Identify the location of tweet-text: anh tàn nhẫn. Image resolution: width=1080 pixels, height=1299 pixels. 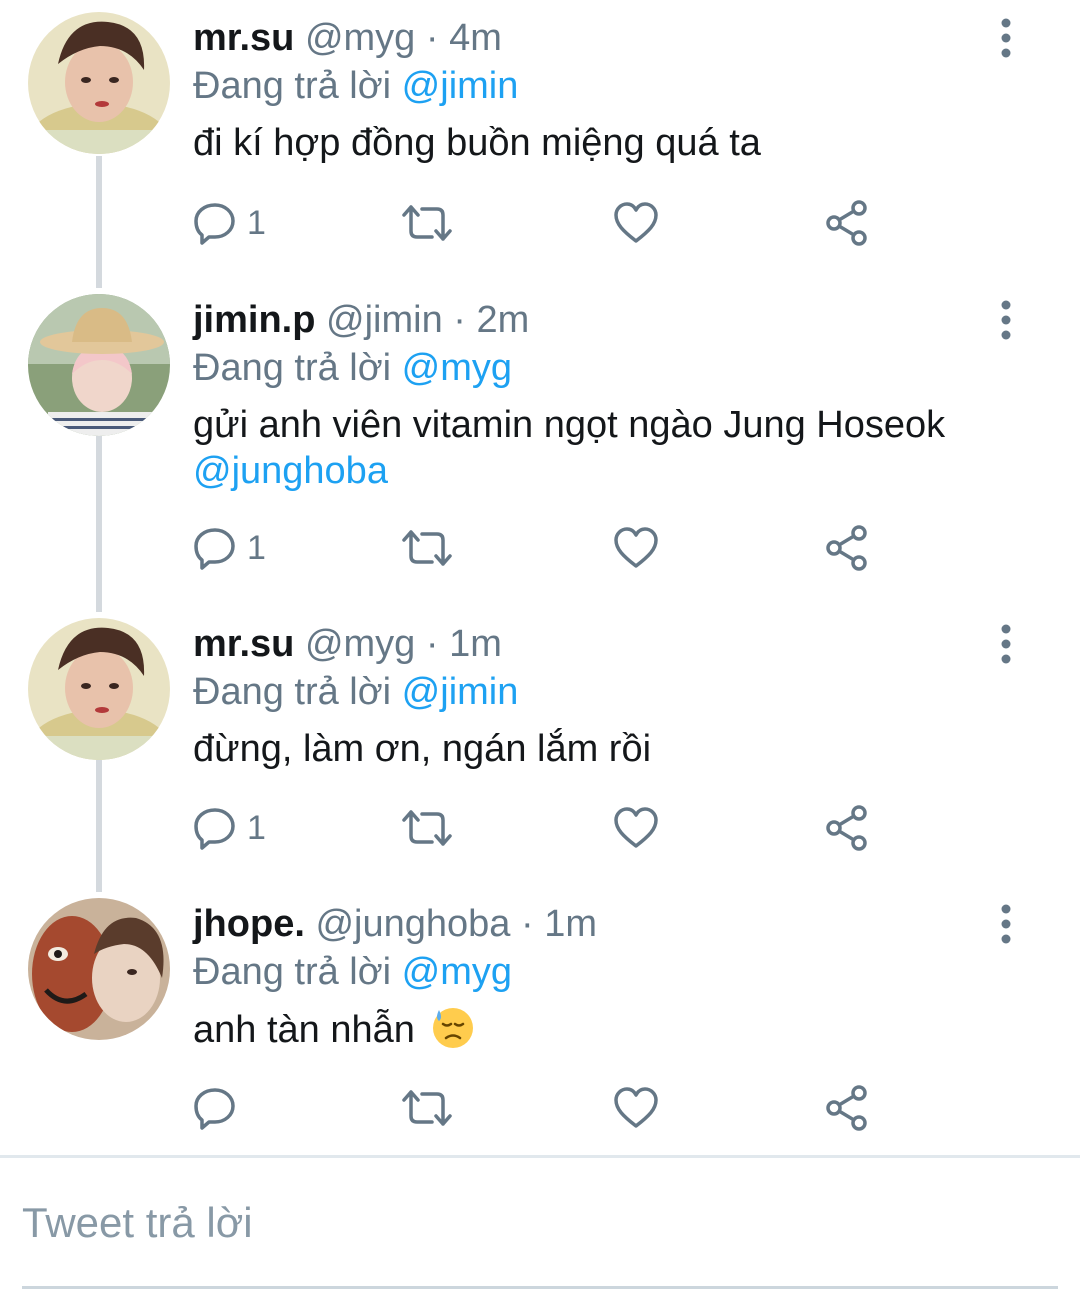
(603, 1029).